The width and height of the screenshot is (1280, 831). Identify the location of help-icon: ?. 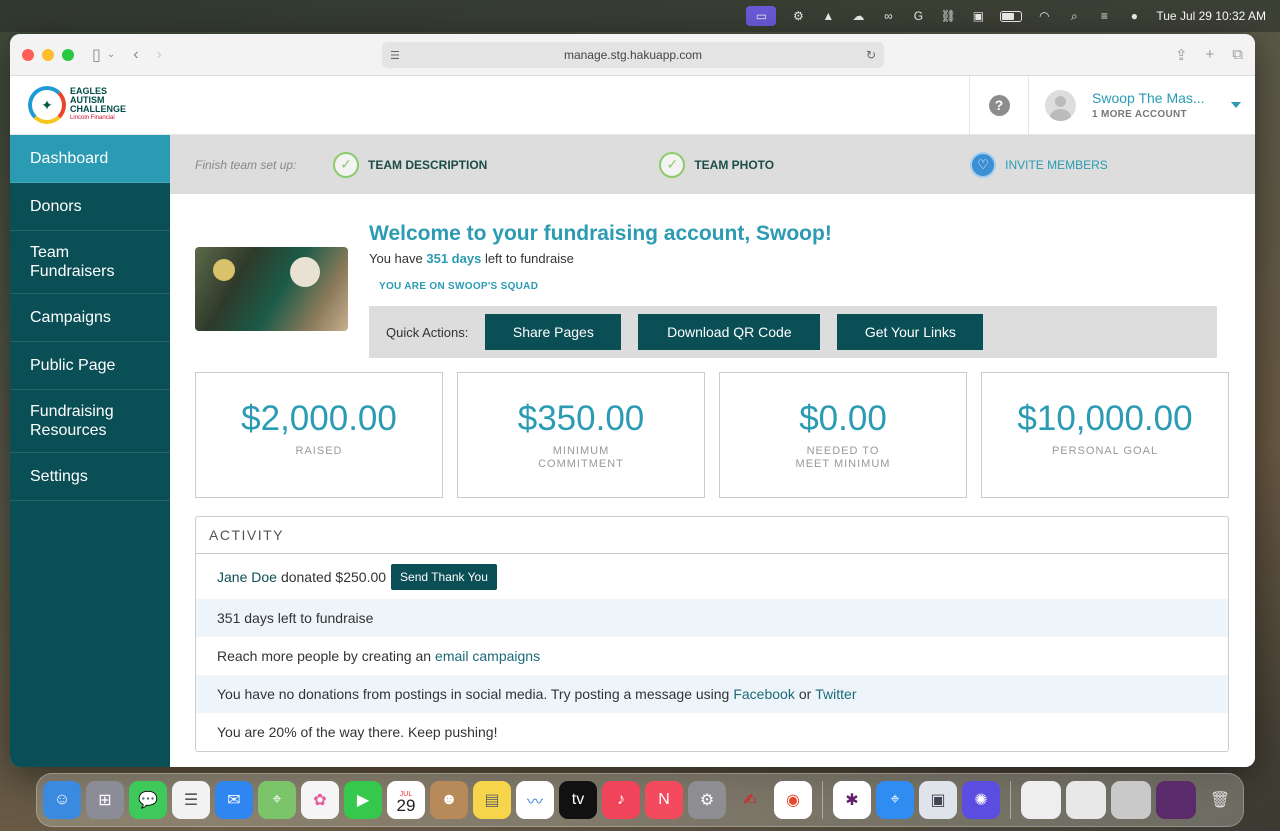
(999, 105).